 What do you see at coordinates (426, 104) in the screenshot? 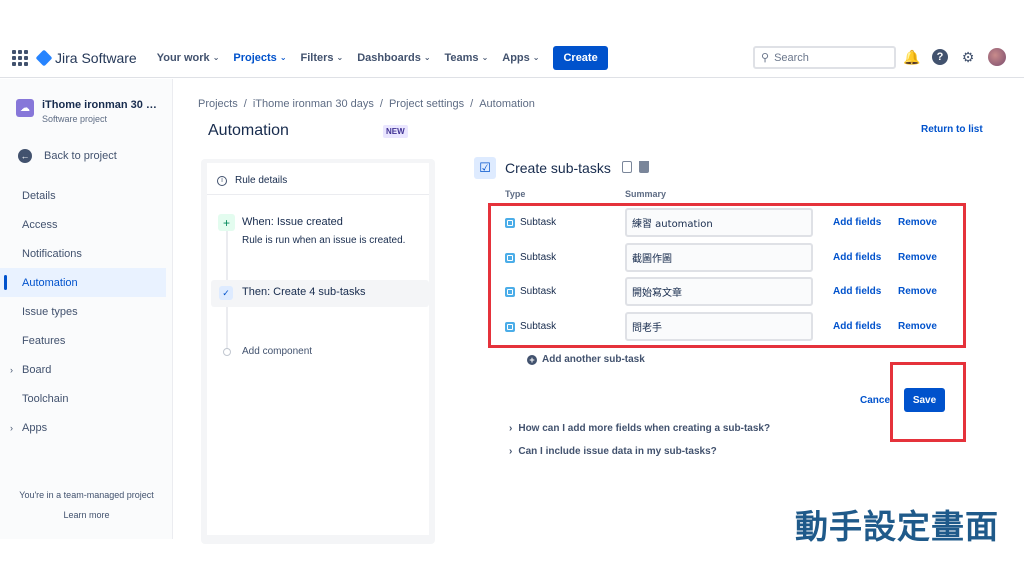
I see `breadcrumb-project-settings: Project settings` at bounding box center [426, 104].